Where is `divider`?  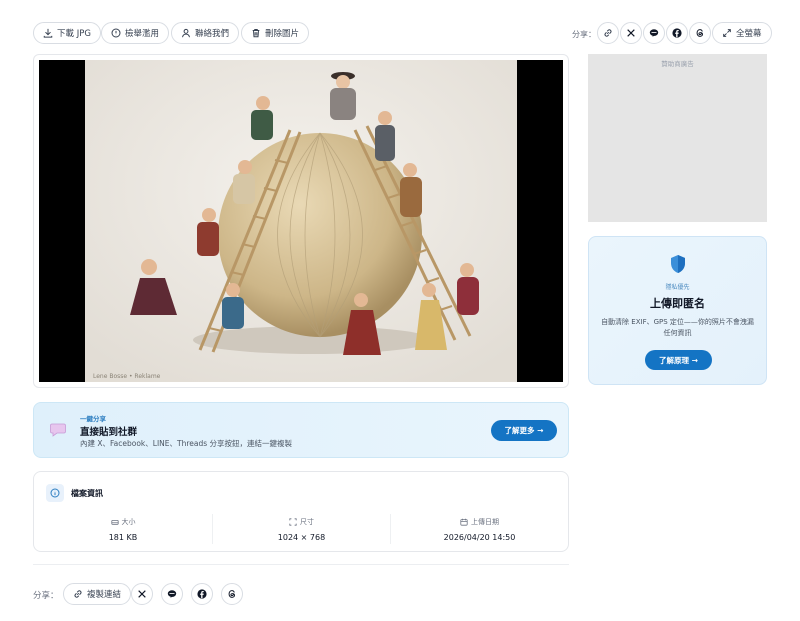 divider is located at coordinates (301, 564).